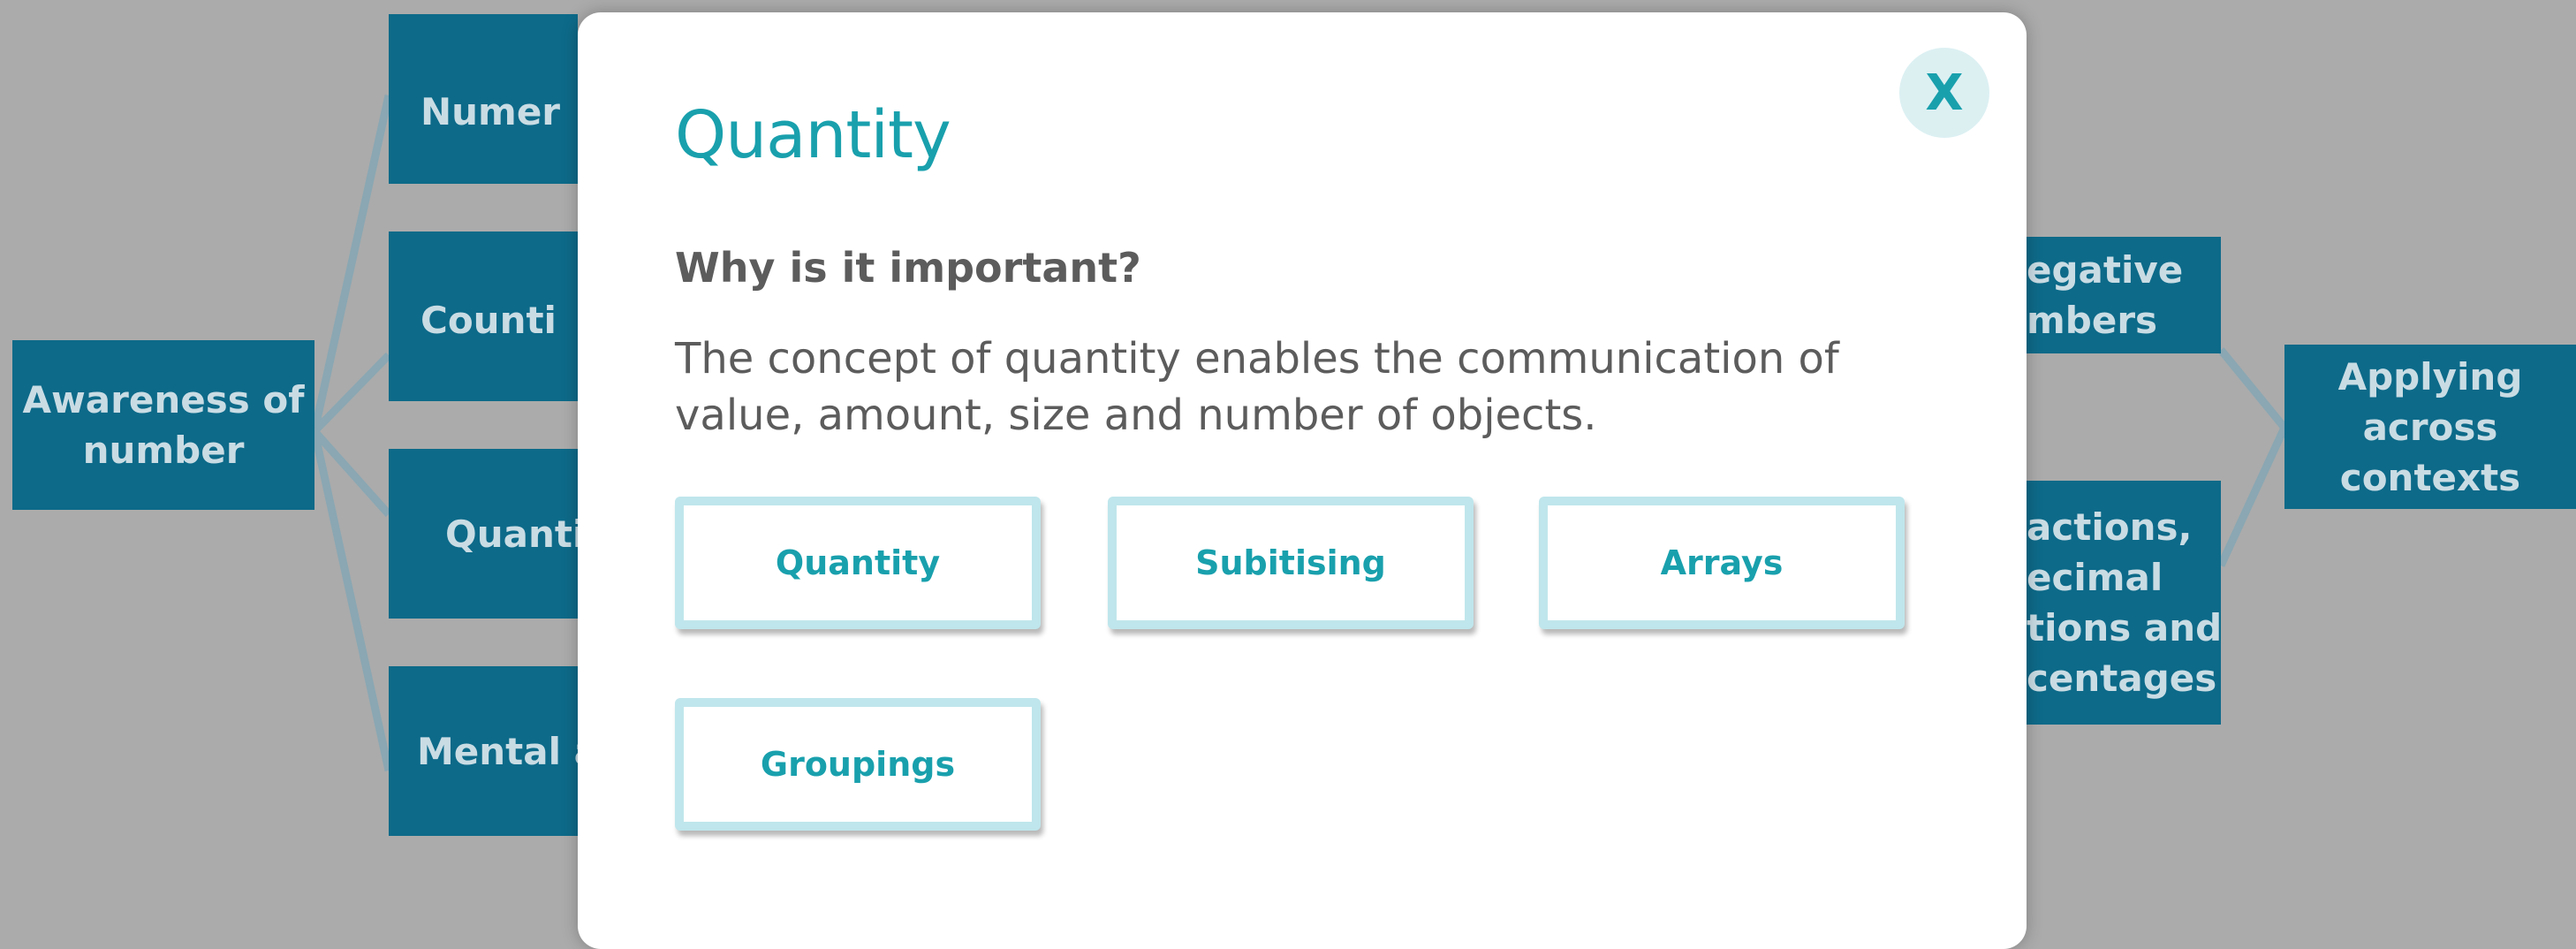 This screenshot has height=949, width=2576. I want to click on arrays-button: Arrays, so click(1722, 563).